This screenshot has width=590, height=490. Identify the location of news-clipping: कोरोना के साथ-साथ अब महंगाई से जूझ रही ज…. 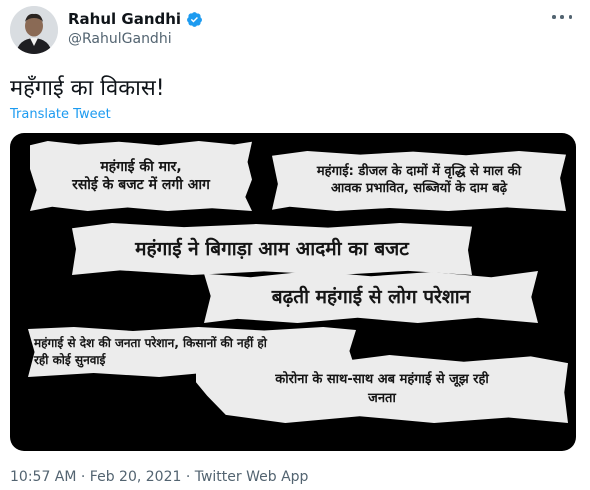
(382, 389).